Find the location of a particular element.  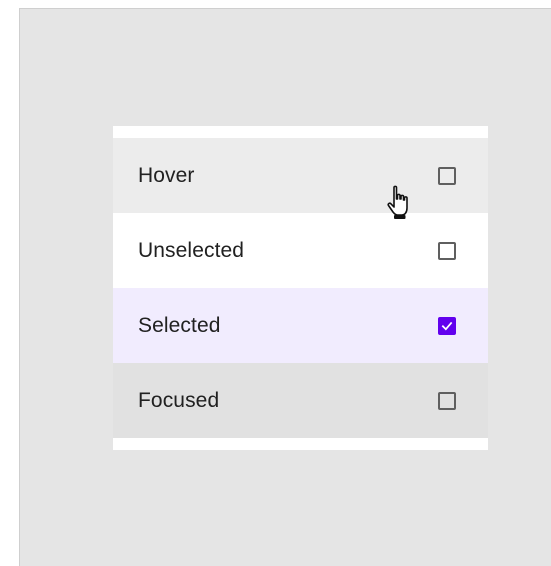

list-item-label: Unselected is located at coordinates (191, 250).